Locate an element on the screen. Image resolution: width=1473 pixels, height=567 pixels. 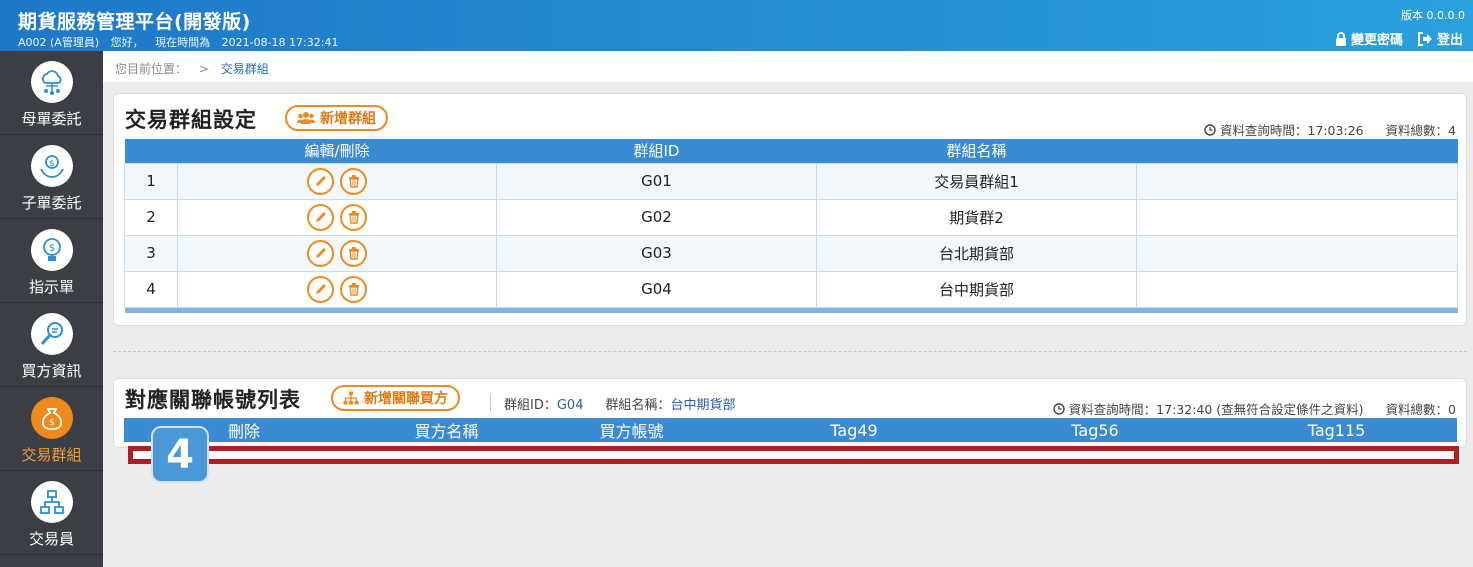
table-header-row: 刪除 買方名稱 買方帳號 Tag49 Tag56 Tag115 is located at coordinates (790, 430).